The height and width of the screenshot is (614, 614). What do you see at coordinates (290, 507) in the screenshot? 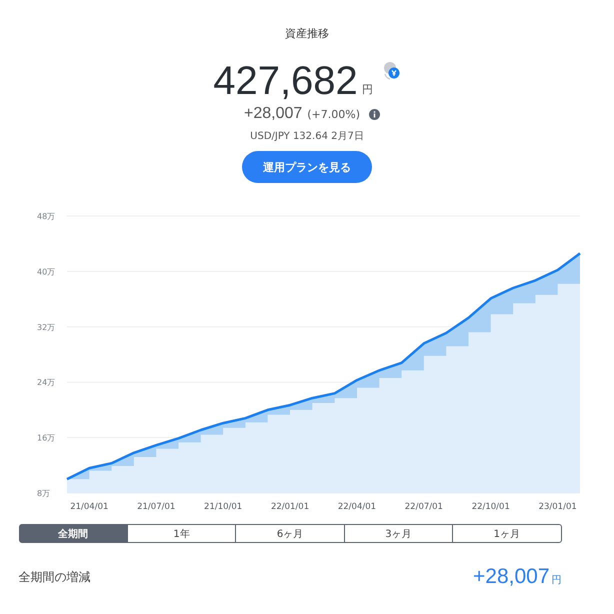
I see `x-axis-label: 22/01/01` at bounding box center [290, 507].